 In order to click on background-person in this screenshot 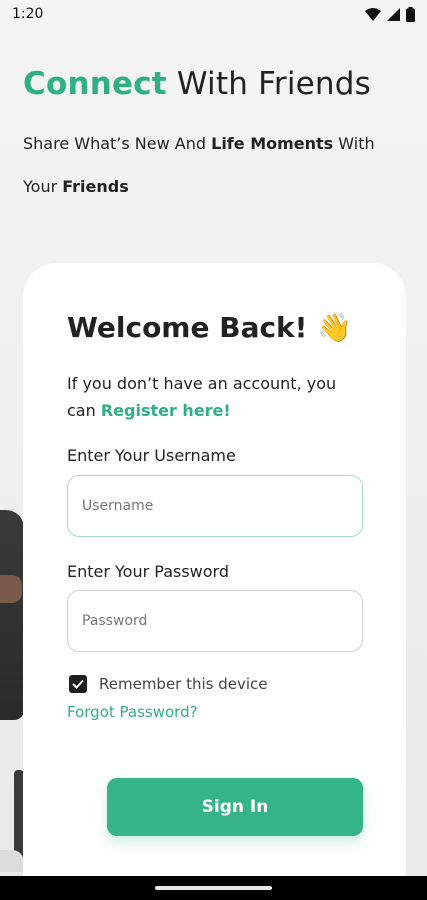, I will do `click(12, 615)`.